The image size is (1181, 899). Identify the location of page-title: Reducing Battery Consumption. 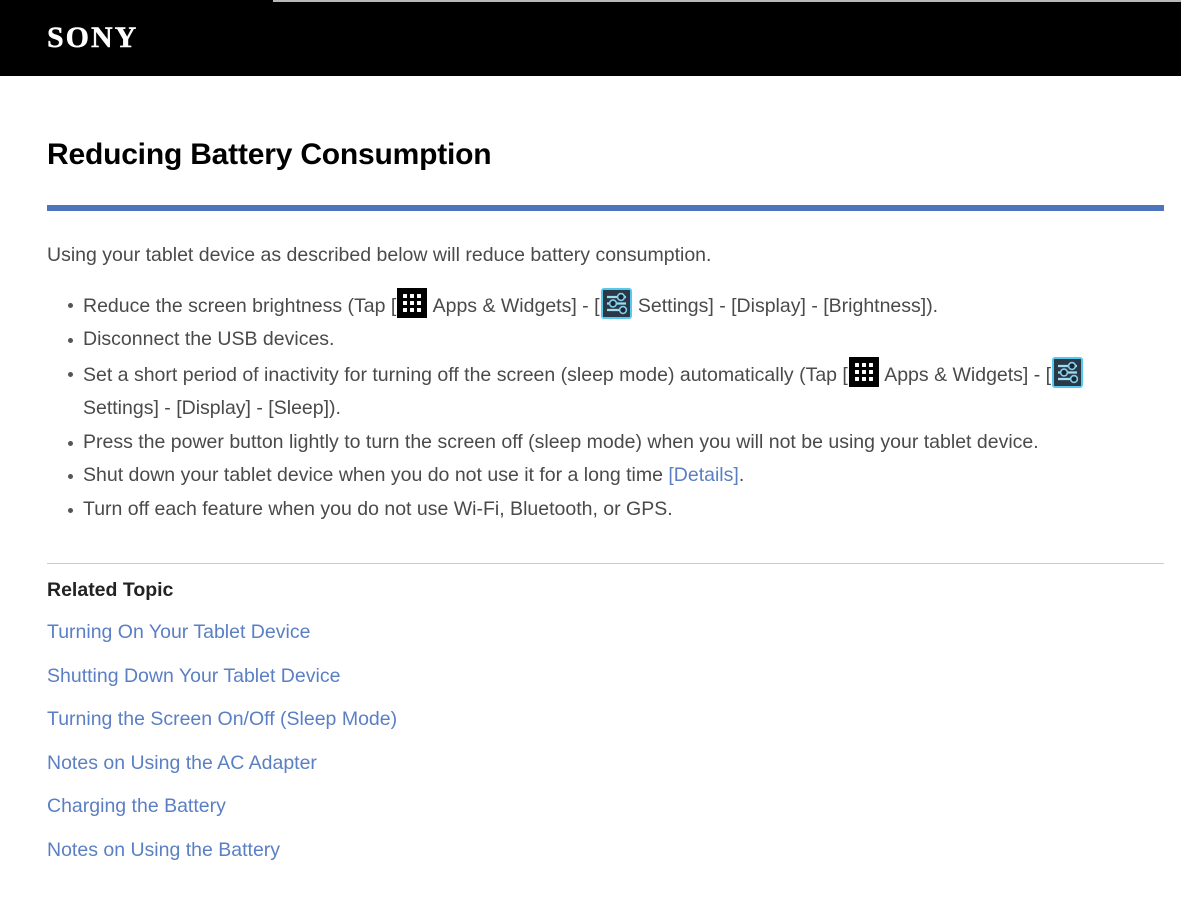
(269, 154).